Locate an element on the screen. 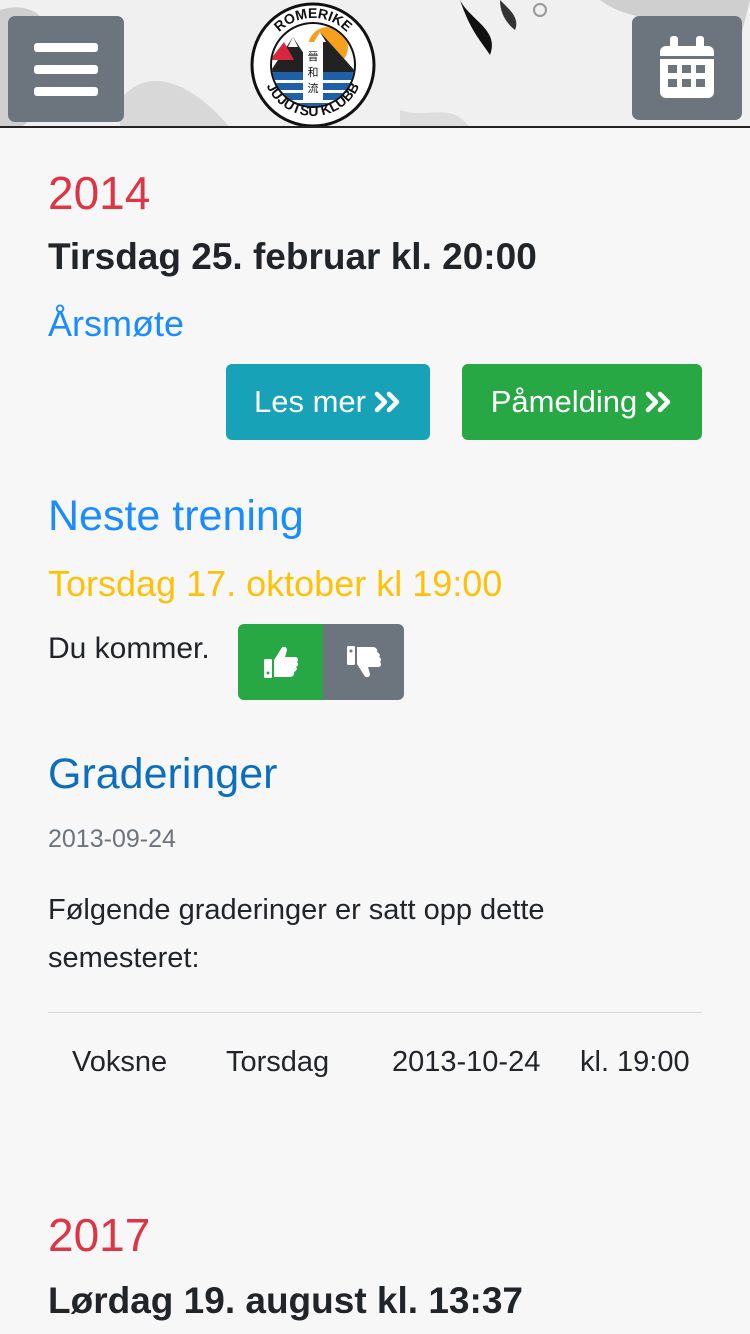 The image size is (750, 1334). register-button: Påmelding is located at coordinates (582, 402).